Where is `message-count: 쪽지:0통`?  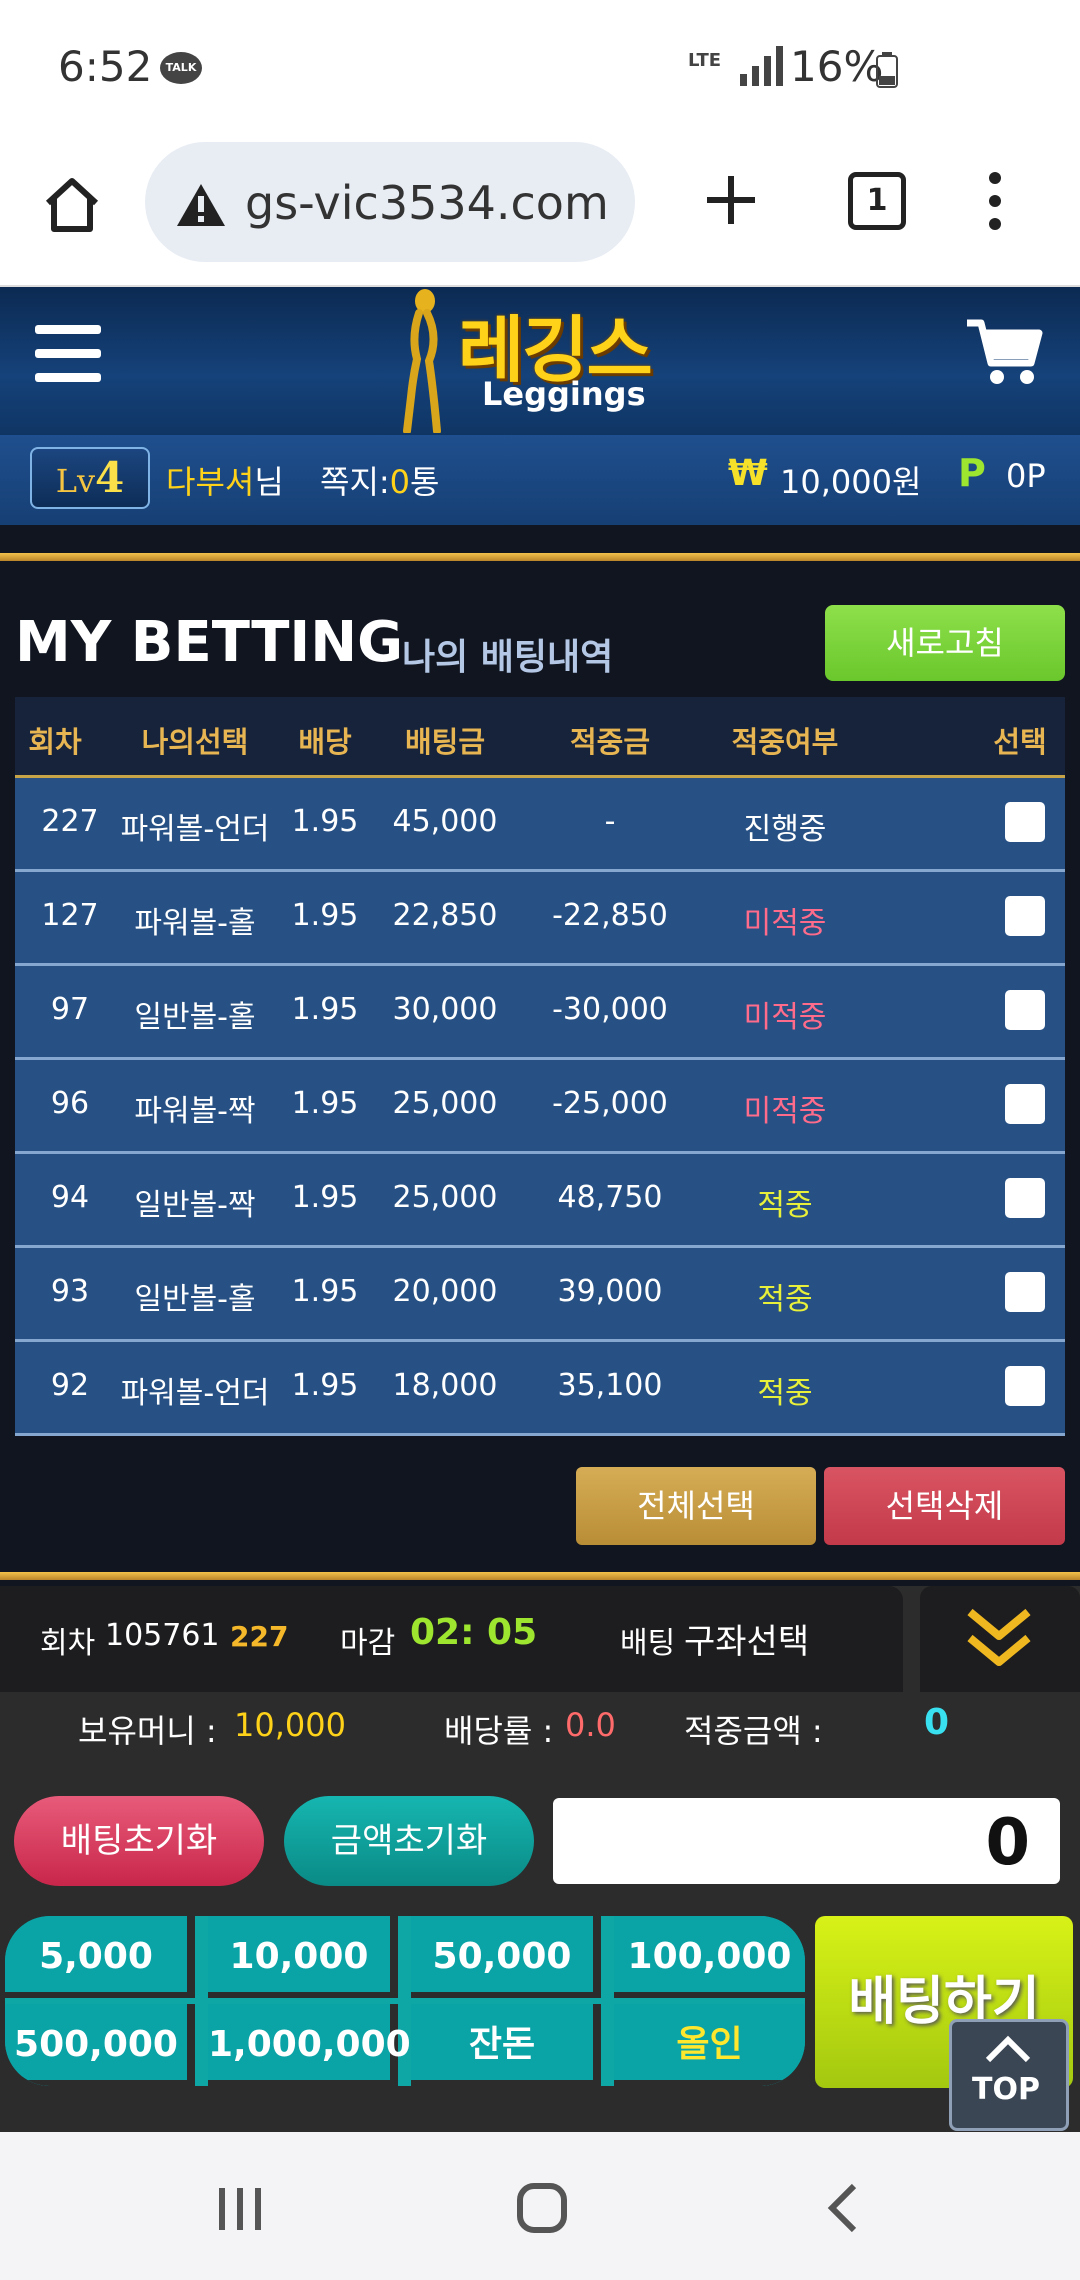 message-count: 쪽지:0통 is located at coordinates (379, 480).